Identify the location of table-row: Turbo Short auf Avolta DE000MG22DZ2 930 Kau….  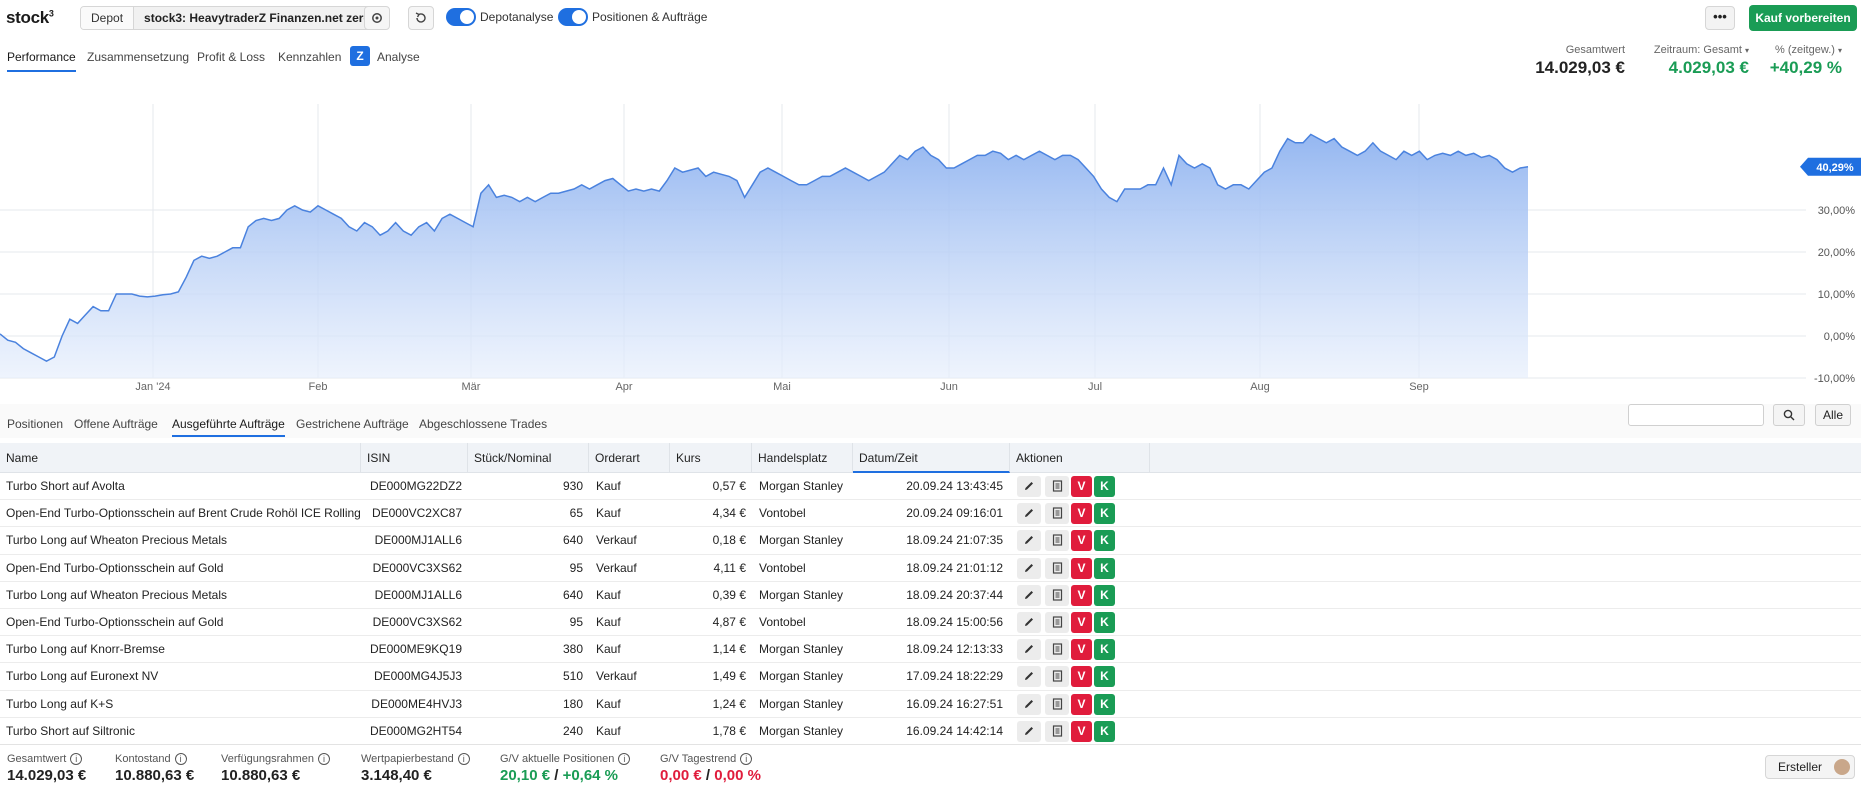
(930, 487).